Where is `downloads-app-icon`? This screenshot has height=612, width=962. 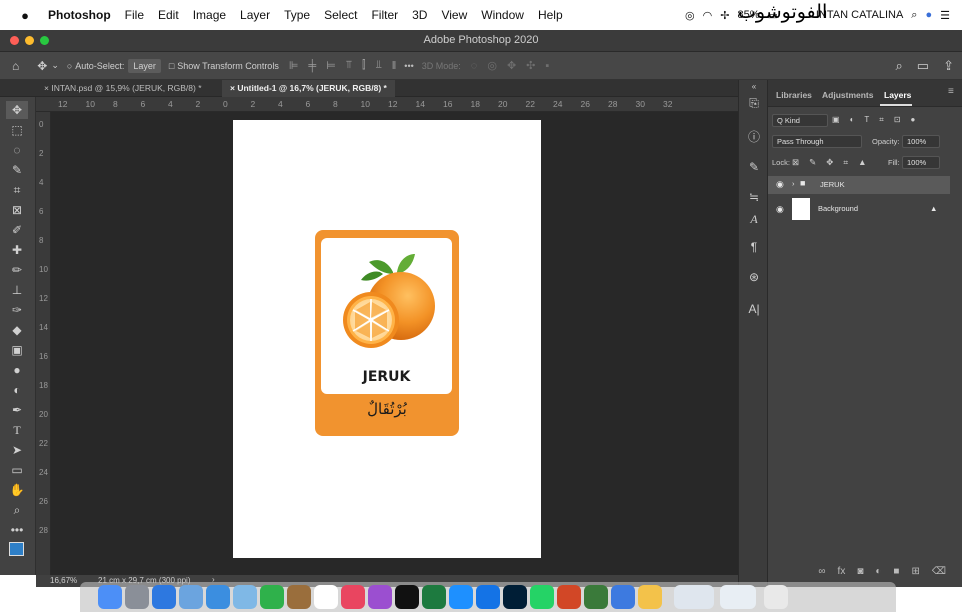 downloads-app-icon is located at coordinates (596, 597).